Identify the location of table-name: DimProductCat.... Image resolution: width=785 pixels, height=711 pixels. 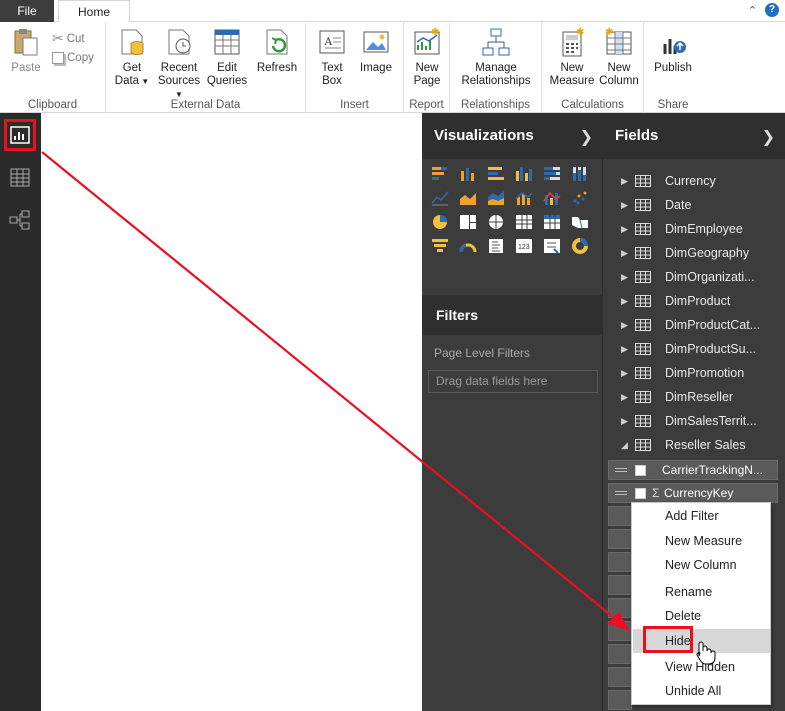
(713, 325).